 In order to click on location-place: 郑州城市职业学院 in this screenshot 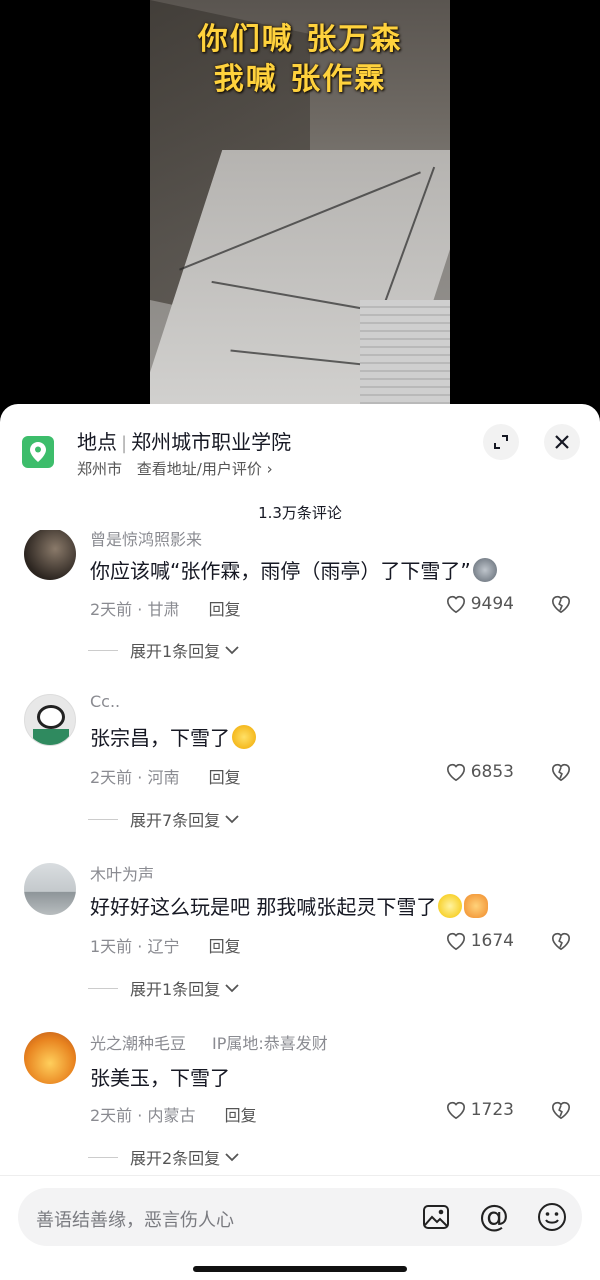, I will do `click(211, 442)`.